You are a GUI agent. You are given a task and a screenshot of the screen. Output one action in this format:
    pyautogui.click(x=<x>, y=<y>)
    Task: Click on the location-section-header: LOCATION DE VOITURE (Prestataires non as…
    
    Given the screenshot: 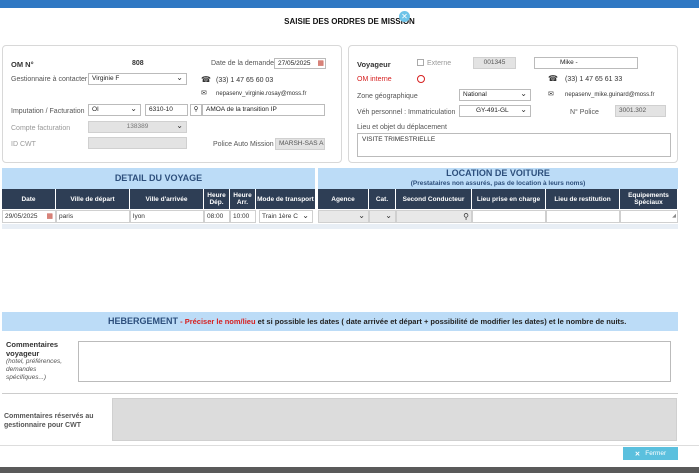 What is the action you would take?
    pyautogui.click(x=498, y=178)
    